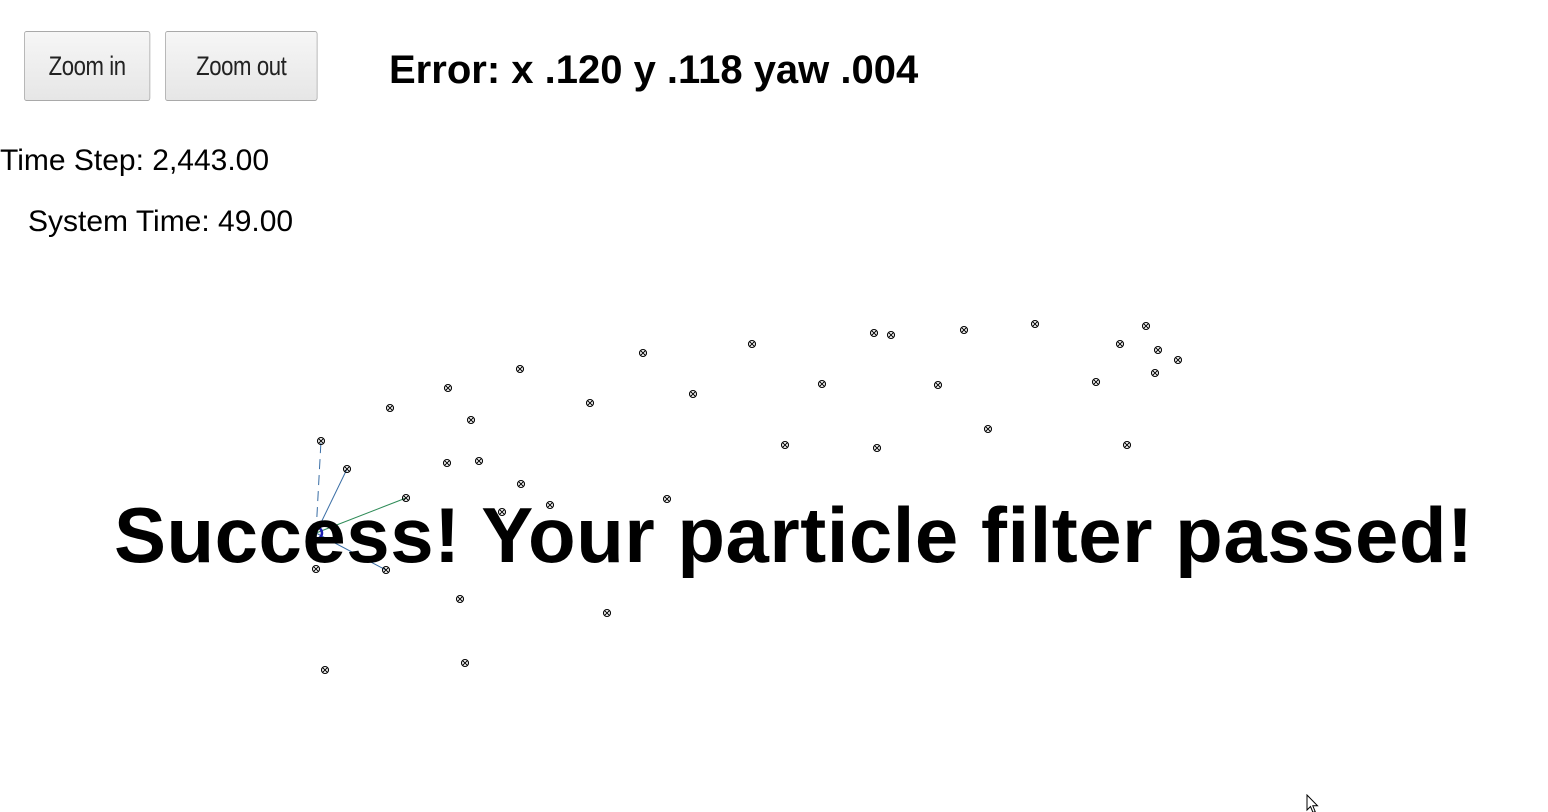 This screenshot has width=1548, height=812. What do you see at coordinates (1313, 802) in the screenshot?
I see `mouse-pointer-icon` at bounding box center [1313, 802].